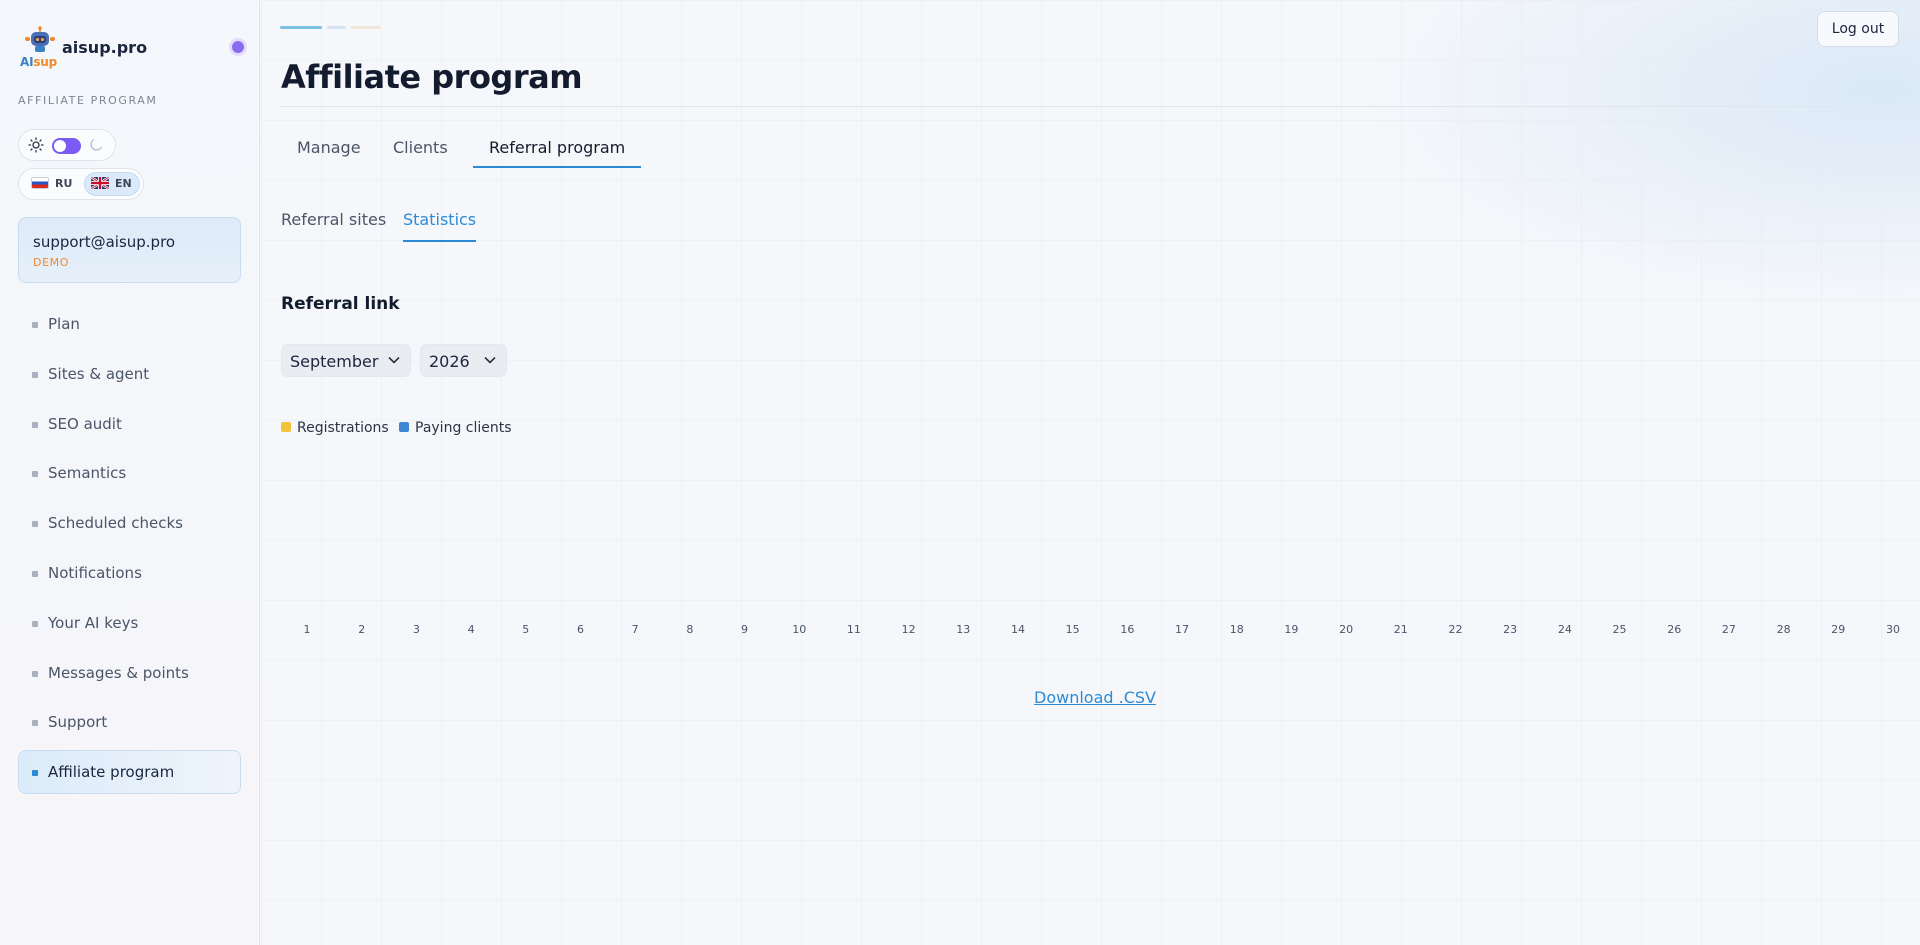 The height and width of the screenshot is (945, 1920). Describe the element at coordinates (99, 373) in the screenshot. I see `sidebar-item-label: Sites & agent` at that location.